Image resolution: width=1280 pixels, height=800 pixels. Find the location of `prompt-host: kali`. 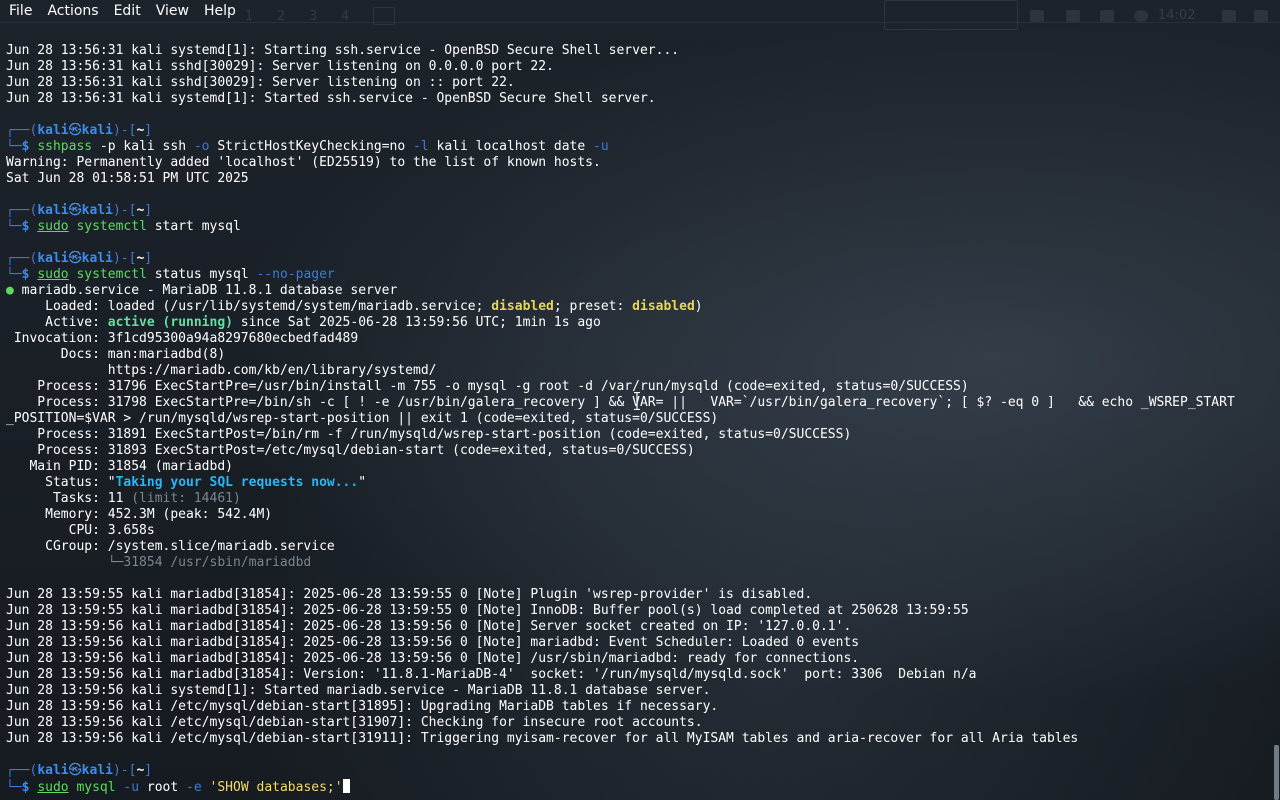

prompt-host: kali is located at coordinates (97, 130).